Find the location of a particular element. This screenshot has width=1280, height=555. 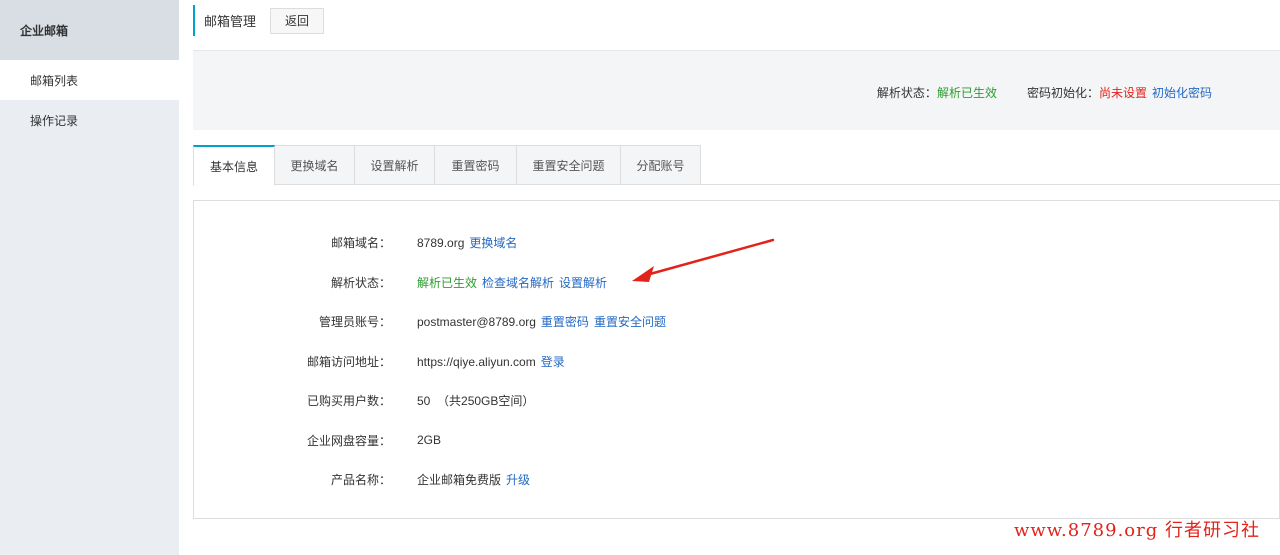

reset-password-link: 重置密码 is located at coordinates (565, 322).